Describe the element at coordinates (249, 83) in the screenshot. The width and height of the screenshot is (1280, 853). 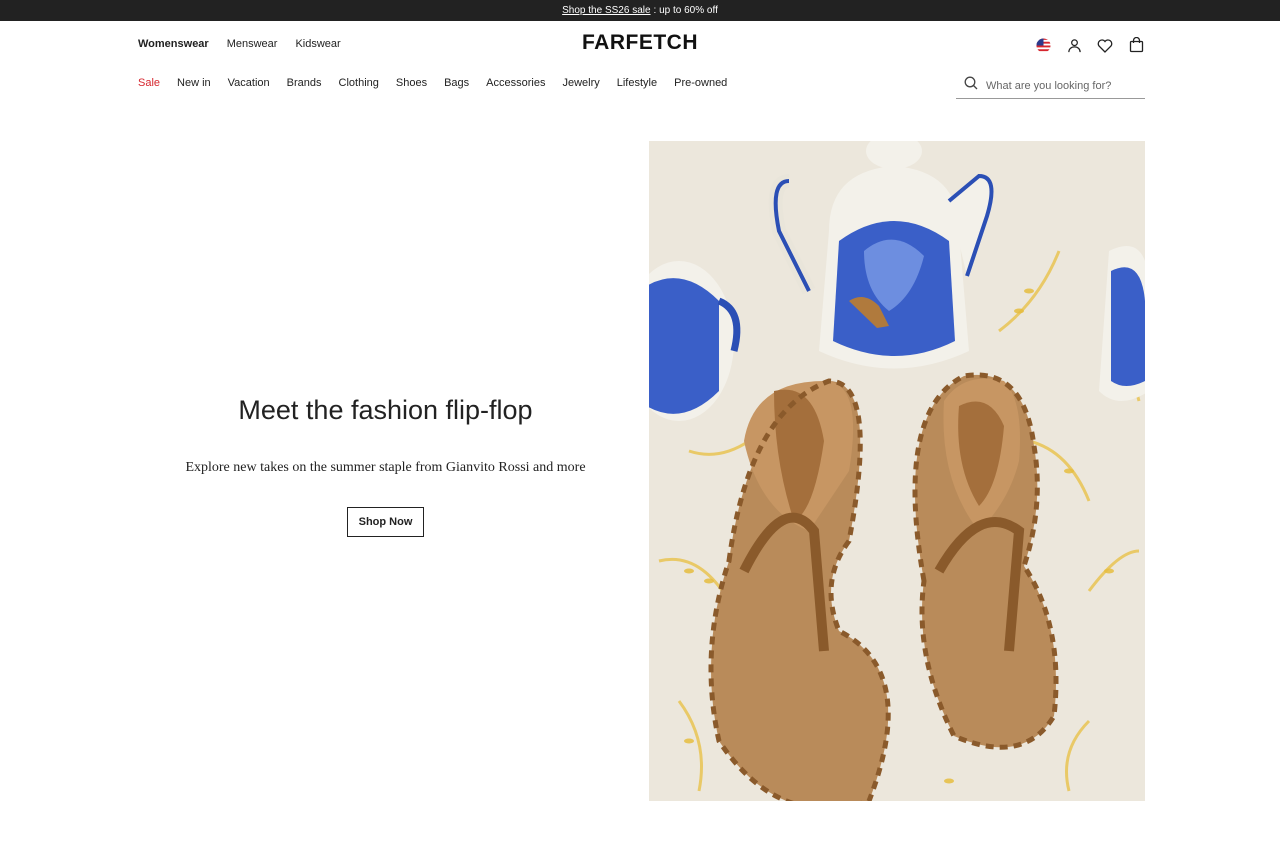
I see `nav-item-vacation: Vacation` at that location.